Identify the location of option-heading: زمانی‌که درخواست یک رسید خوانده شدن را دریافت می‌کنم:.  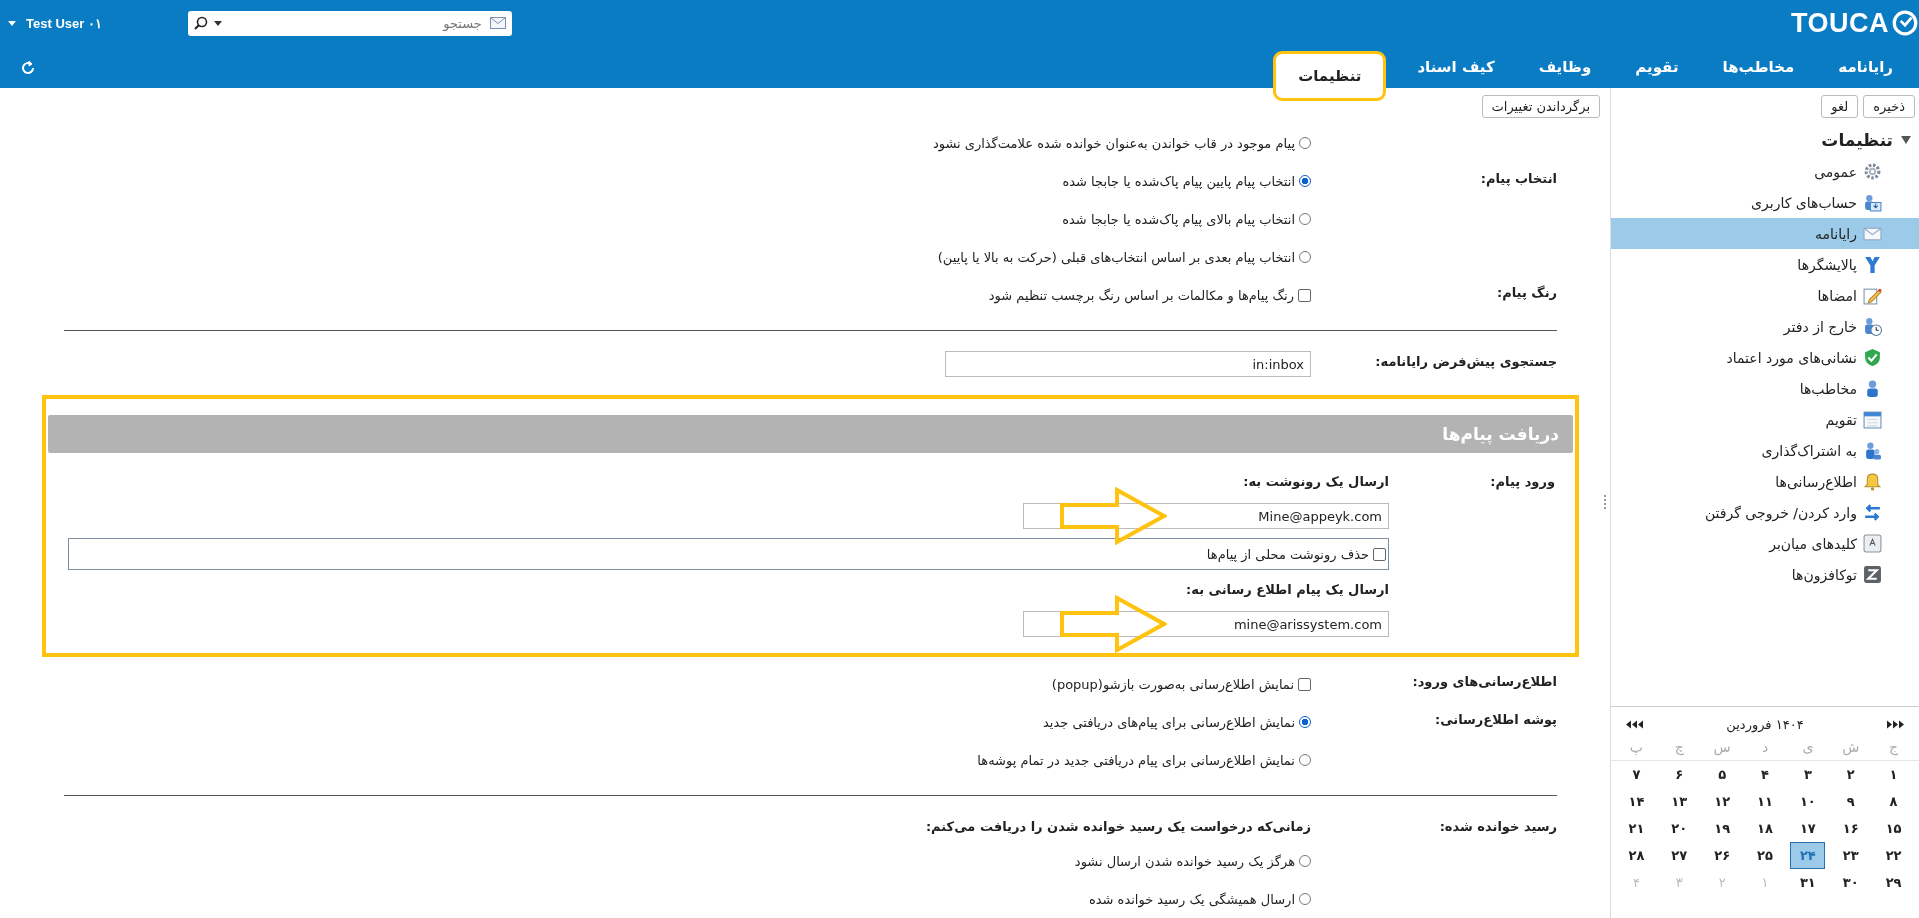
(1118, 826).